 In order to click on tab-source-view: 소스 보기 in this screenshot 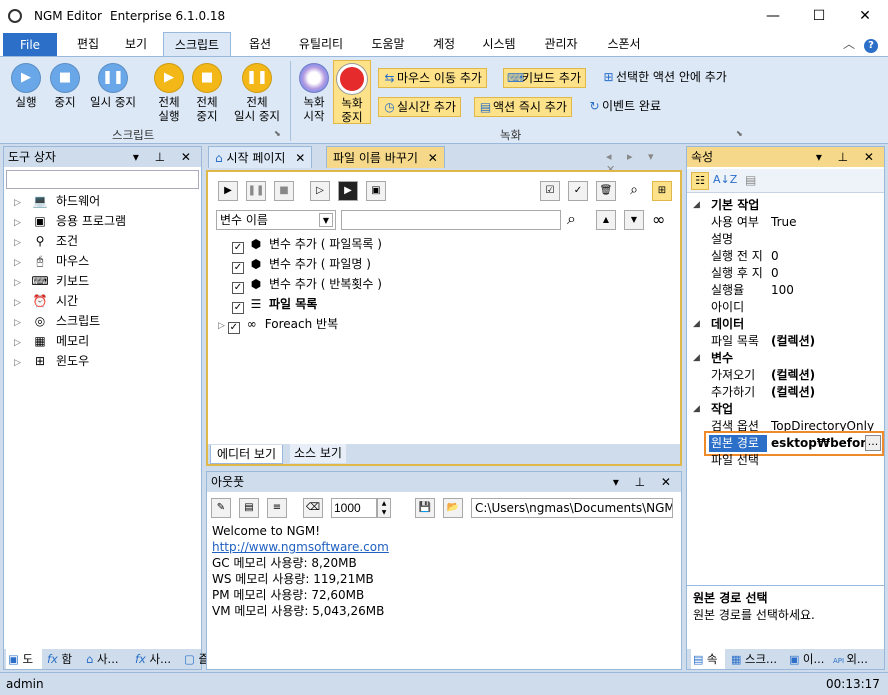, I will do `click(318, 453)`.